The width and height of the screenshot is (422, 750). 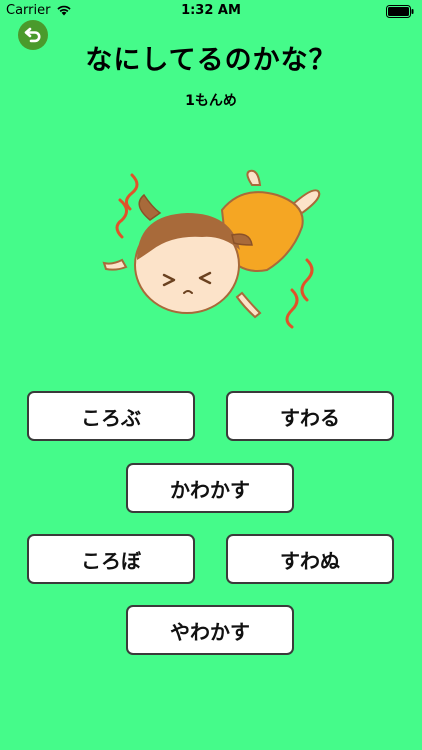 I want to click on answer-button-4: ころぼ, so click(x=111, y=559).